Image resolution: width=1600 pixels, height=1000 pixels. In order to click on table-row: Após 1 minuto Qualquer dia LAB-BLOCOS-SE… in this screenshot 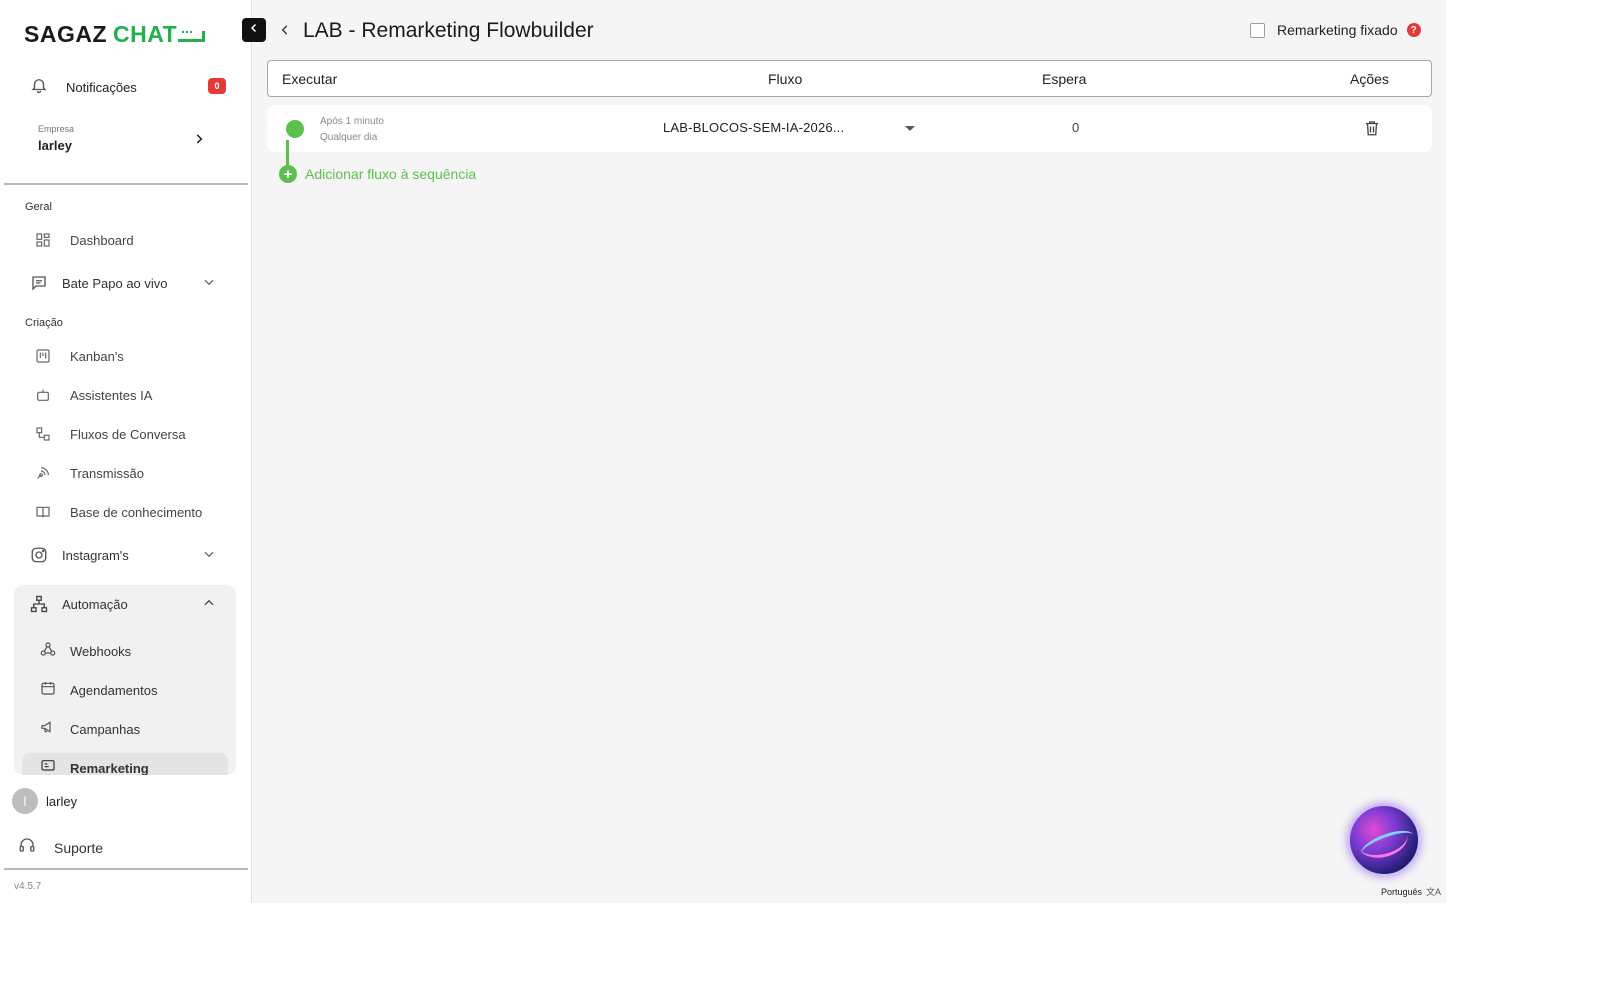, I will do `click(849, 128)`.